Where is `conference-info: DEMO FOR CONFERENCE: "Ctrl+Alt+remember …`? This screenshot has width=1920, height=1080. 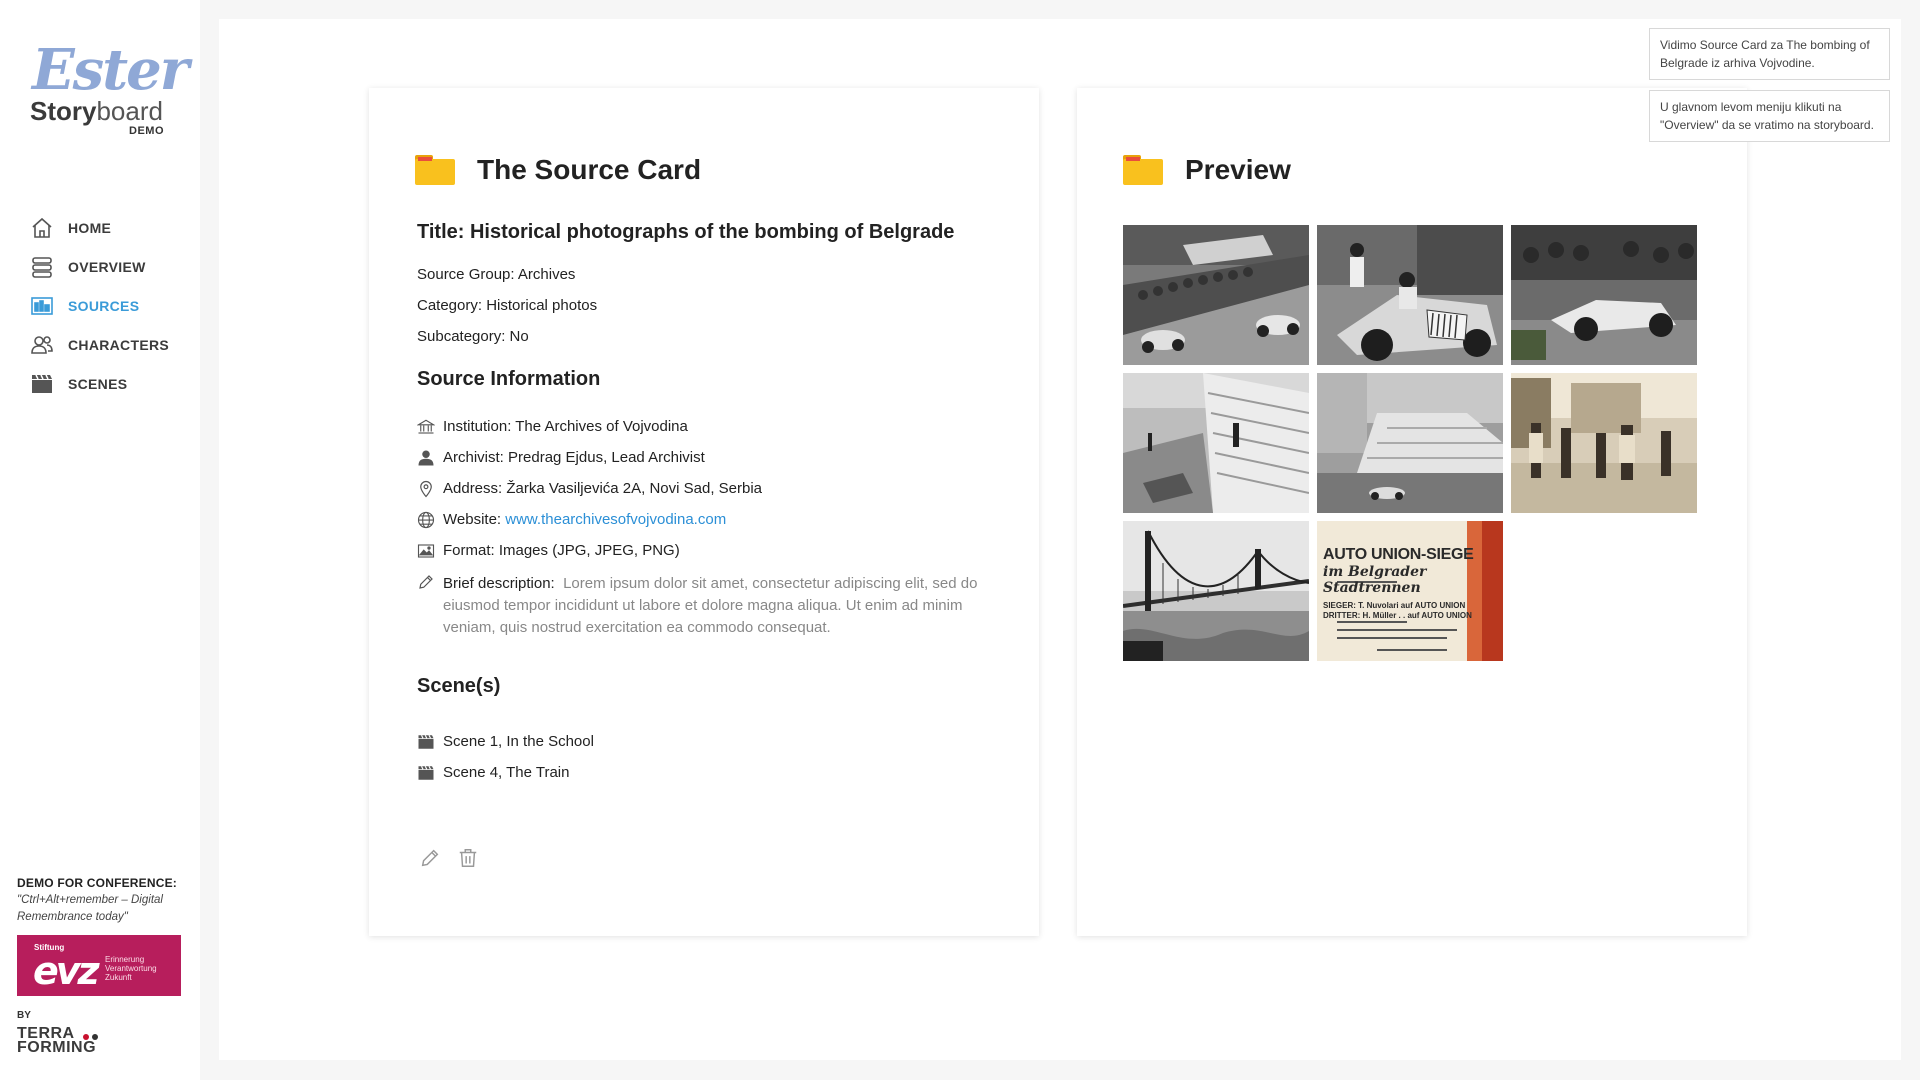
conference-info: DEMO FOR CONFERENCE: "Ctrl+Alt+remember … is located at coordinates (102, 966).